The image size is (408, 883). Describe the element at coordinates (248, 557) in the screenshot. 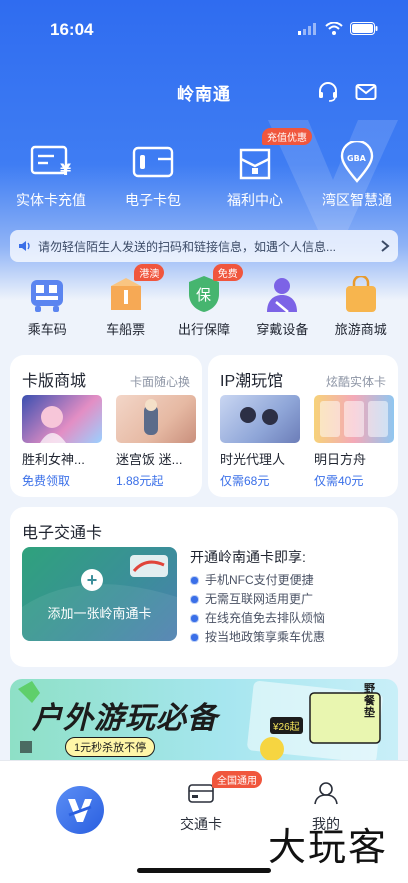

I see `benefits-title: 开通岭南通卡即享:` at that location.